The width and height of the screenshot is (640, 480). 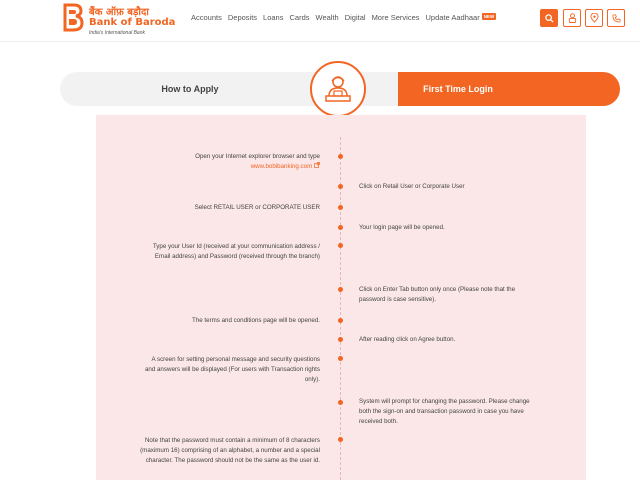 I want to click on contact-button, so click(x=616, y=18).